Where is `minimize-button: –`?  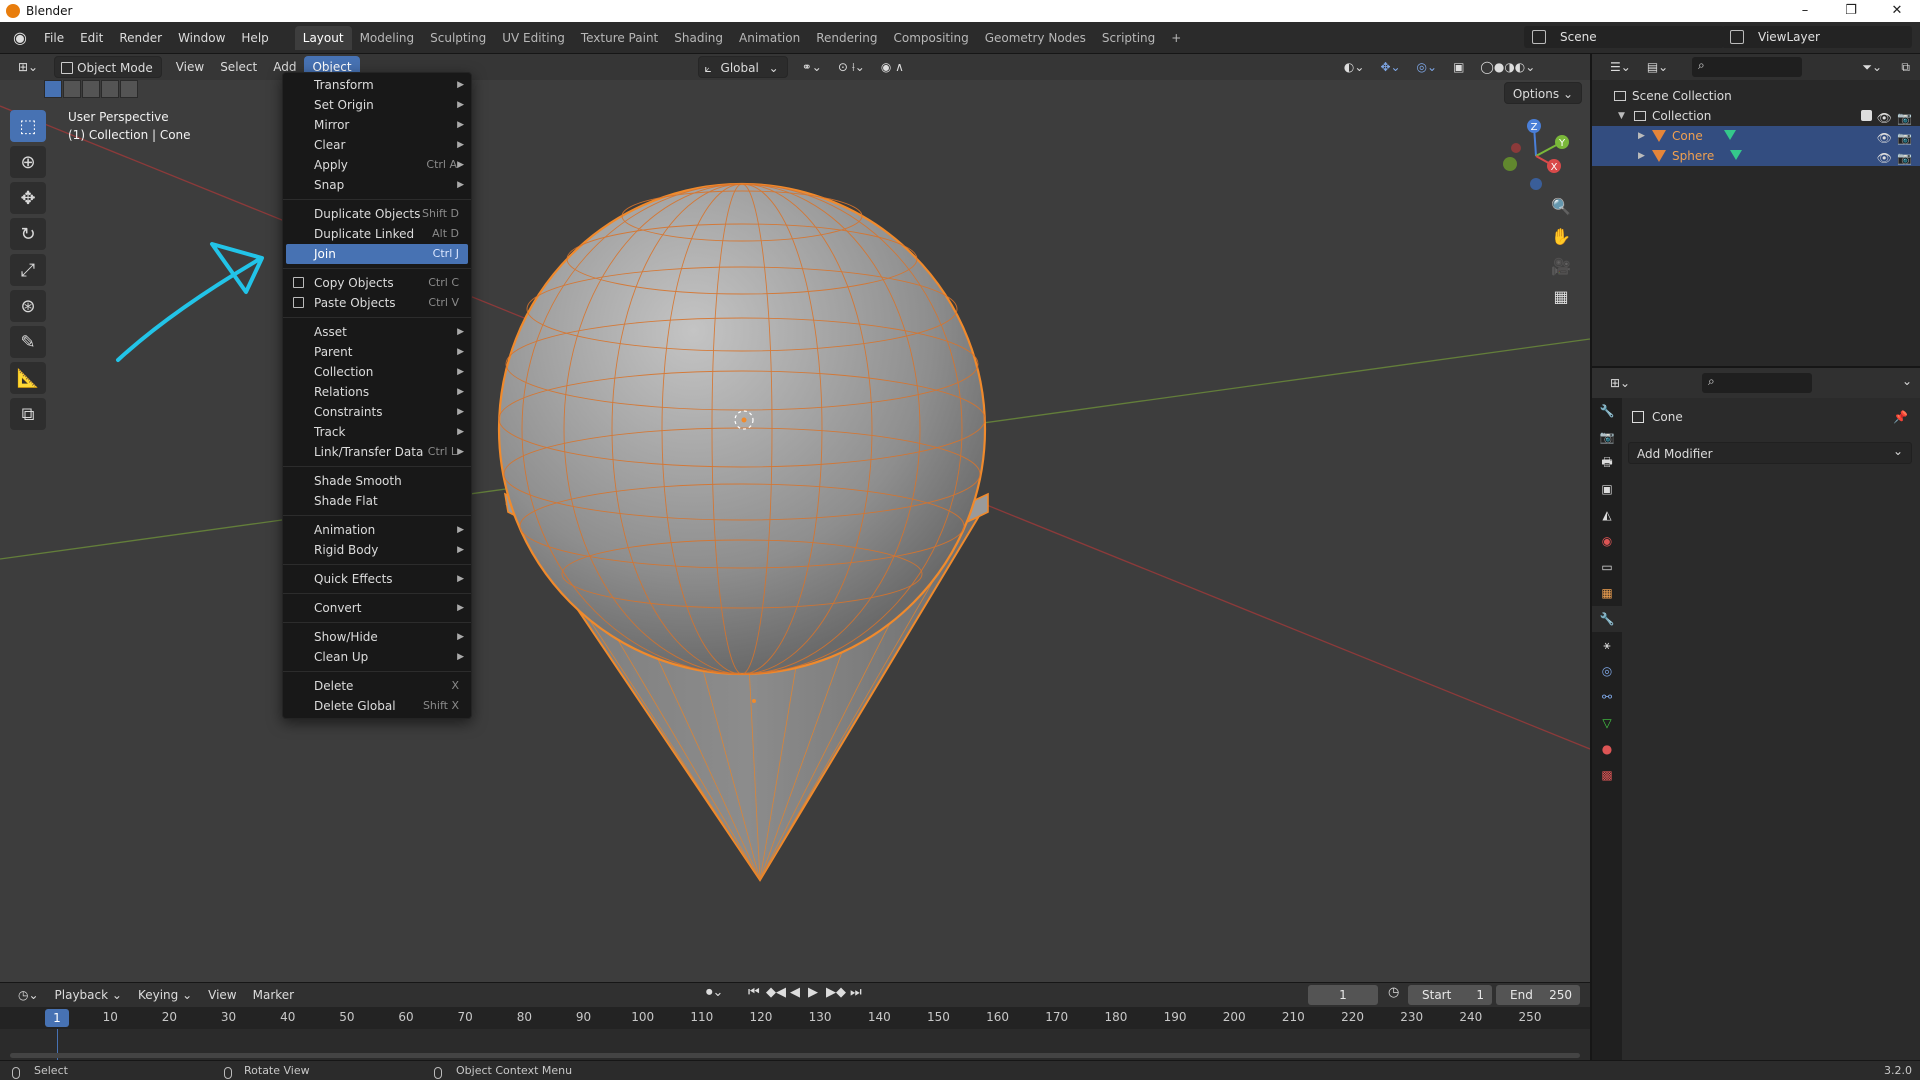 minimize-button: – is located at coordinates (1805, 11).